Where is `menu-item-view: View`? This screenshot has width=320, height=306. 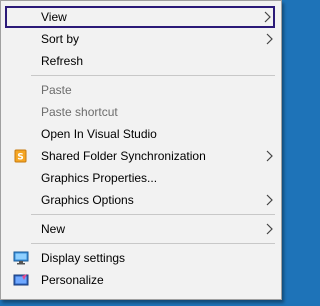 menu-item-view: View is located at coordinates (140, 17).